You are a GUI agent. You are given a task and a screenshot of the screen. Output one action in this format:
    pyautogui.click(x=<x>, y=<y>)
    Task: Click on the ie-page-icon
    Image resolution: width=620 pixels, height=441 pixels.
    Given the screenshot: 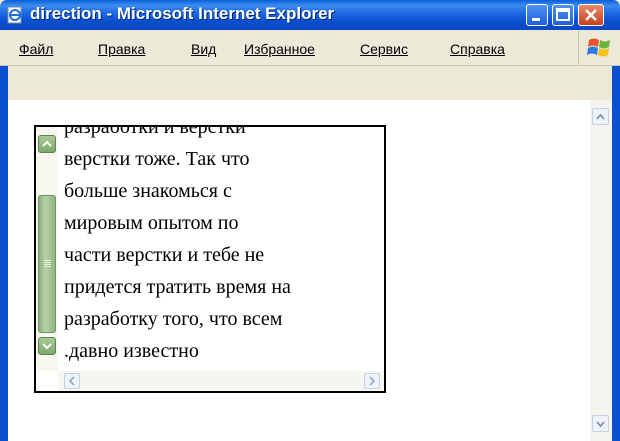 What is the action you would take?
    pyautogui.click(x=15, y=15)
    